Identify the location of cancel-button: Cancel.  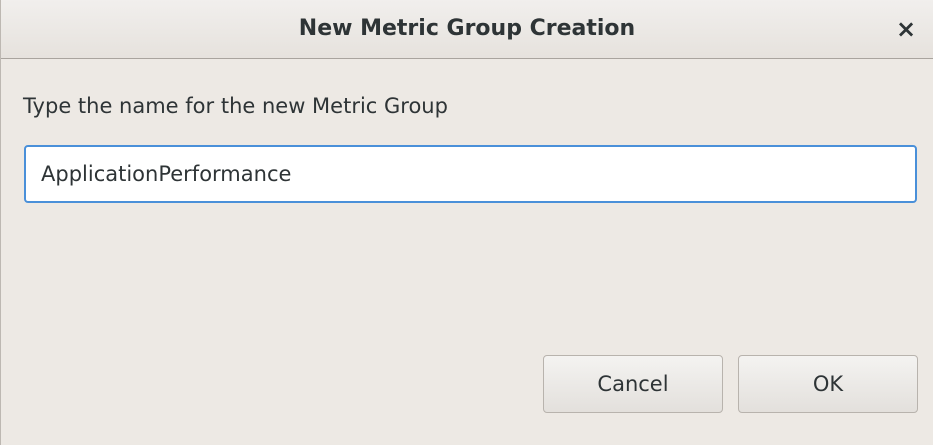
(633, 384).